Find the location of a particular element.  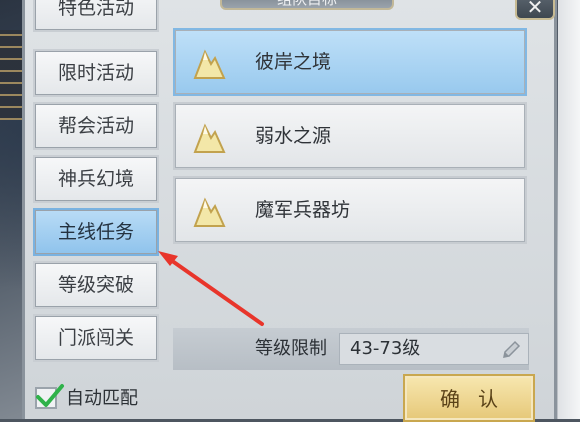

level-limit-bar: 等级限制 43-73级 is located at coordinates (351, 349).